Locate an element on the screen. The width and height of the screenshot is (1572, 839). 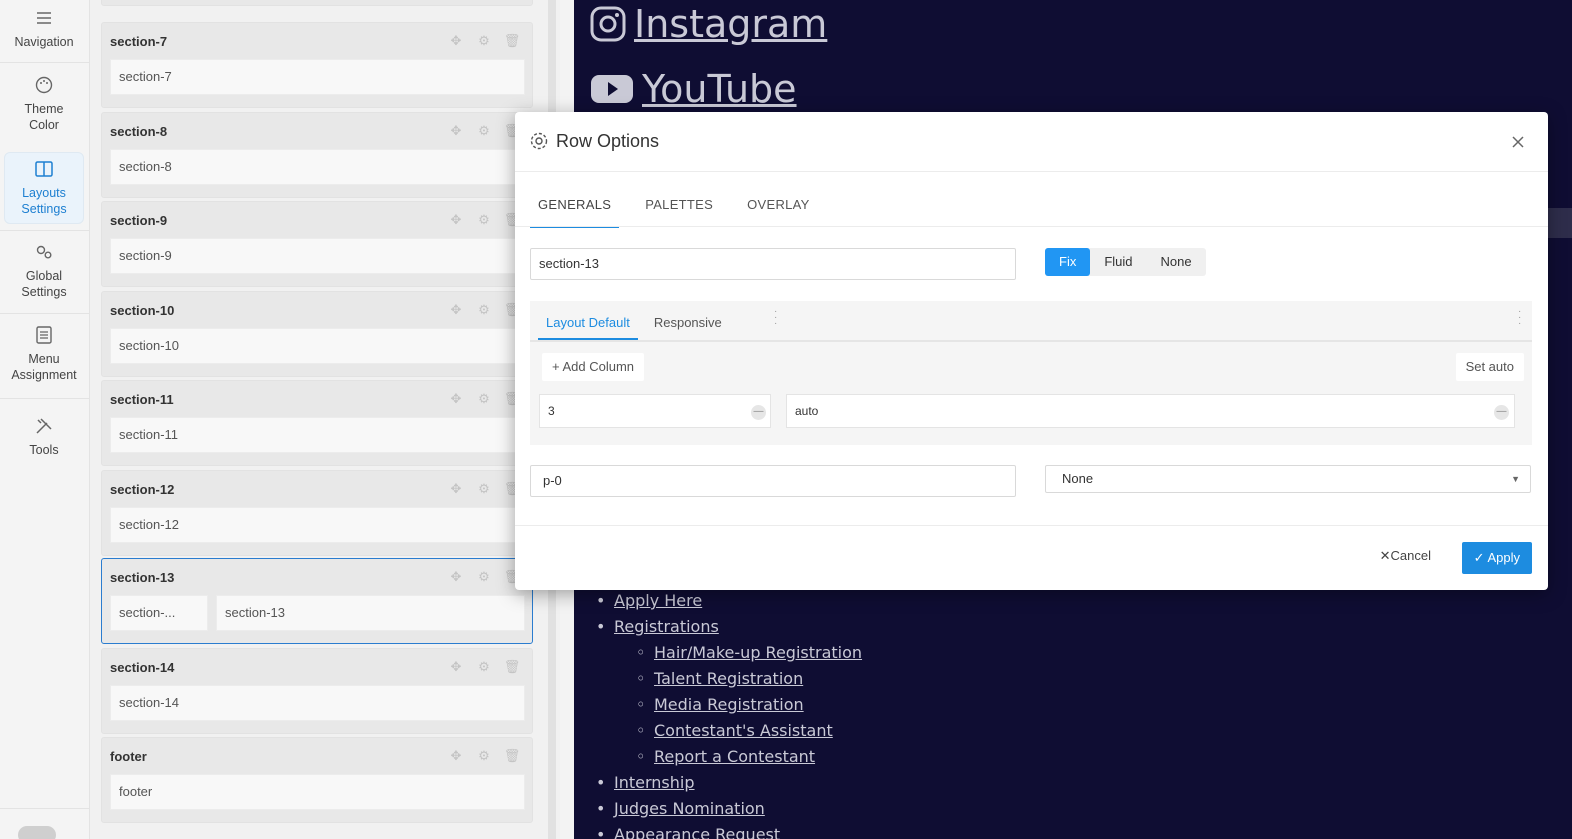
modal-header: Row Options is located at coordinates (1031, 142).